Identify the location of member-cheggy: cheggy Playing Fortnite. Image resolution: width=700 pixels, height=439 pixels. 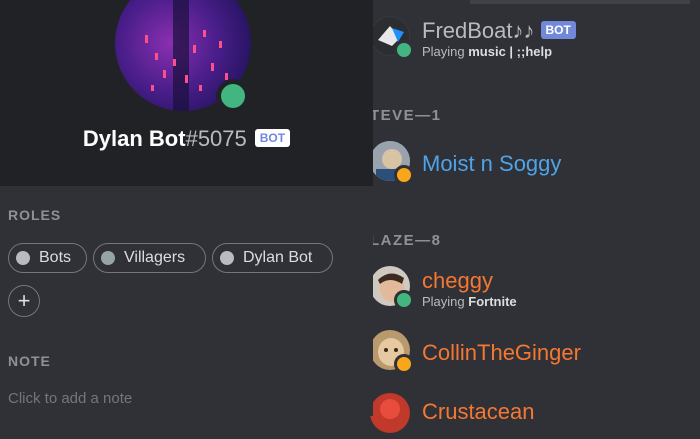
(535, 289).